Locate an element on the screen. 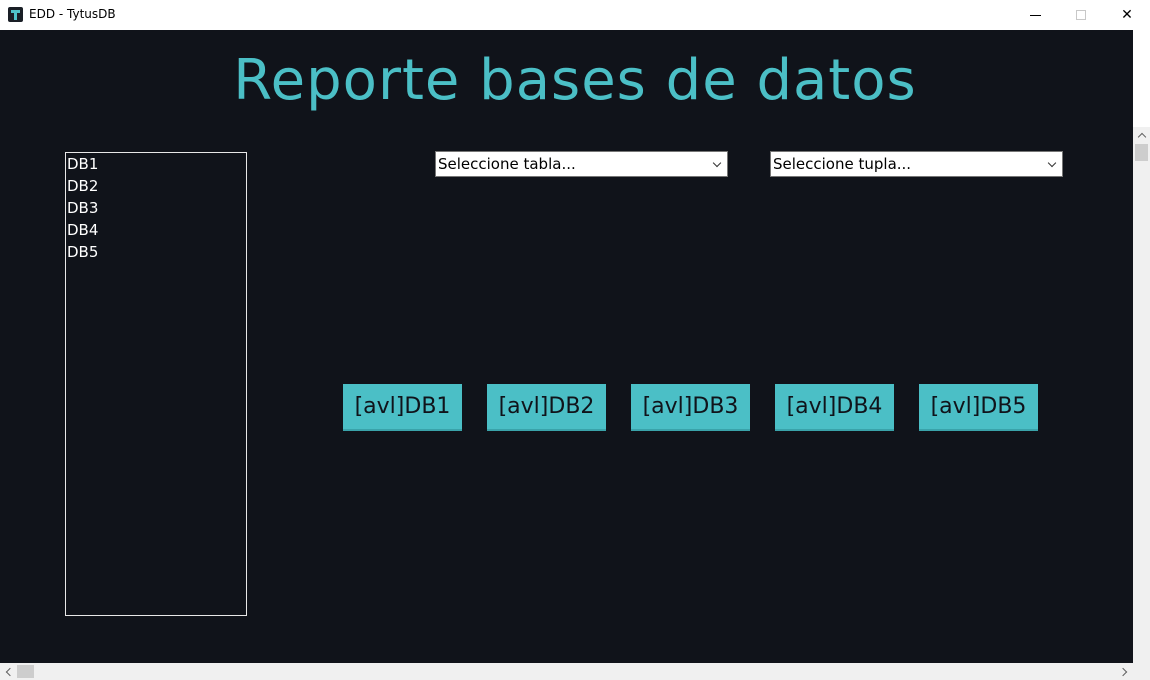  minimize-button is located at coordinates (1035, 15).